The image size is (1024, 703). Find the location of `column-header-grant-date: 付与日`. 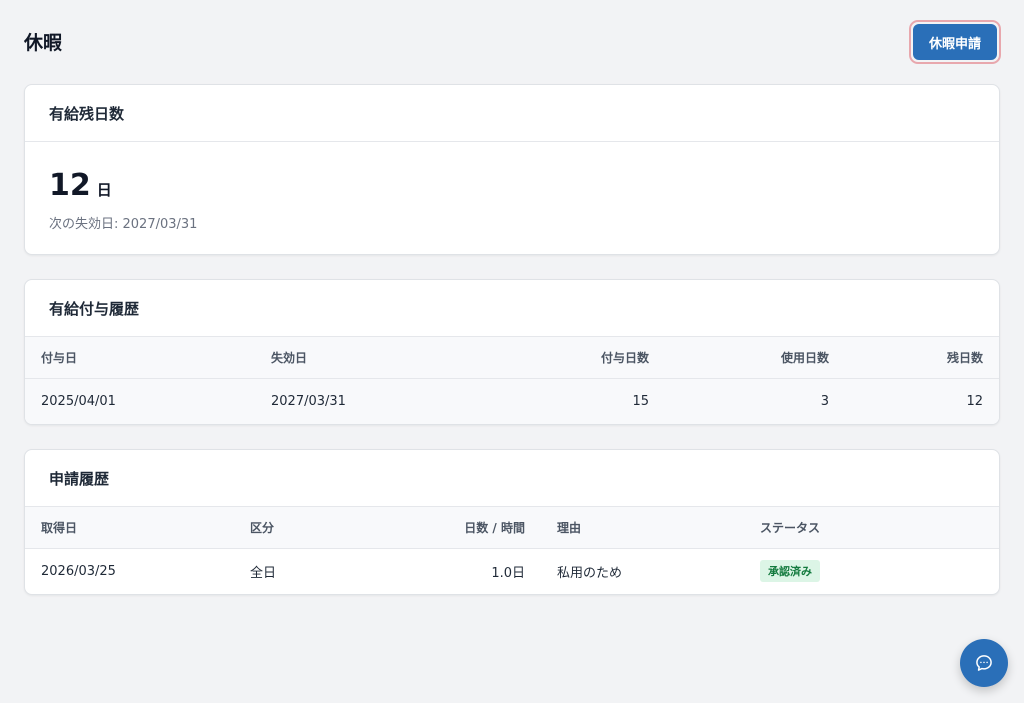

column-header-grant-date: 付与日 is located at coordinates (140, 358).